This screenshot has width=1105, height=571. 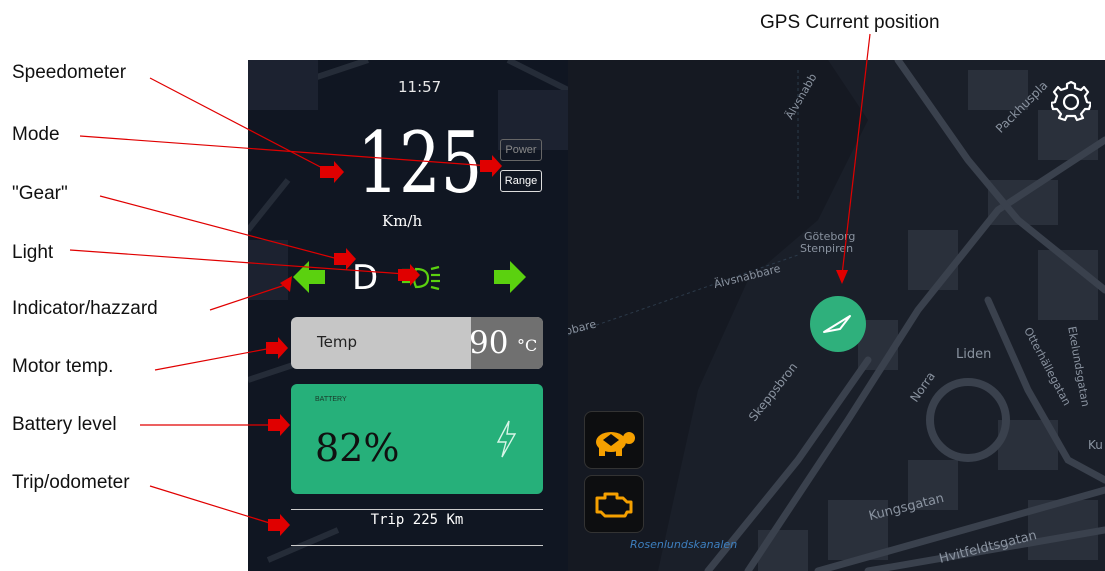 I want to click on battery-arrowhead, so click(x=279, y=425).